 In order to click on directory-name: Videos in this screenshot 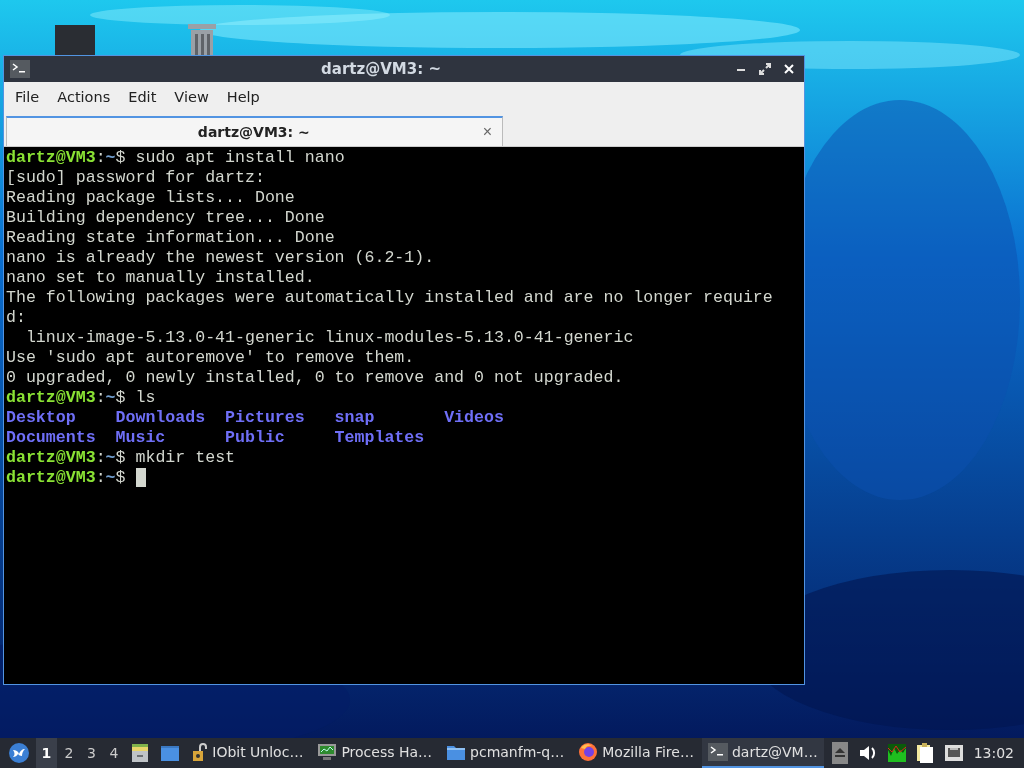, I will do `click(474, 417)`.